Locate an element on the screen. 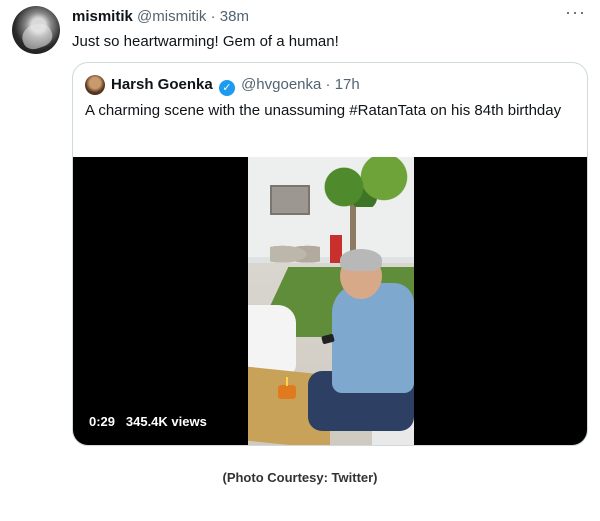  quoted-time: 17h is located at coordinates (347, 84).